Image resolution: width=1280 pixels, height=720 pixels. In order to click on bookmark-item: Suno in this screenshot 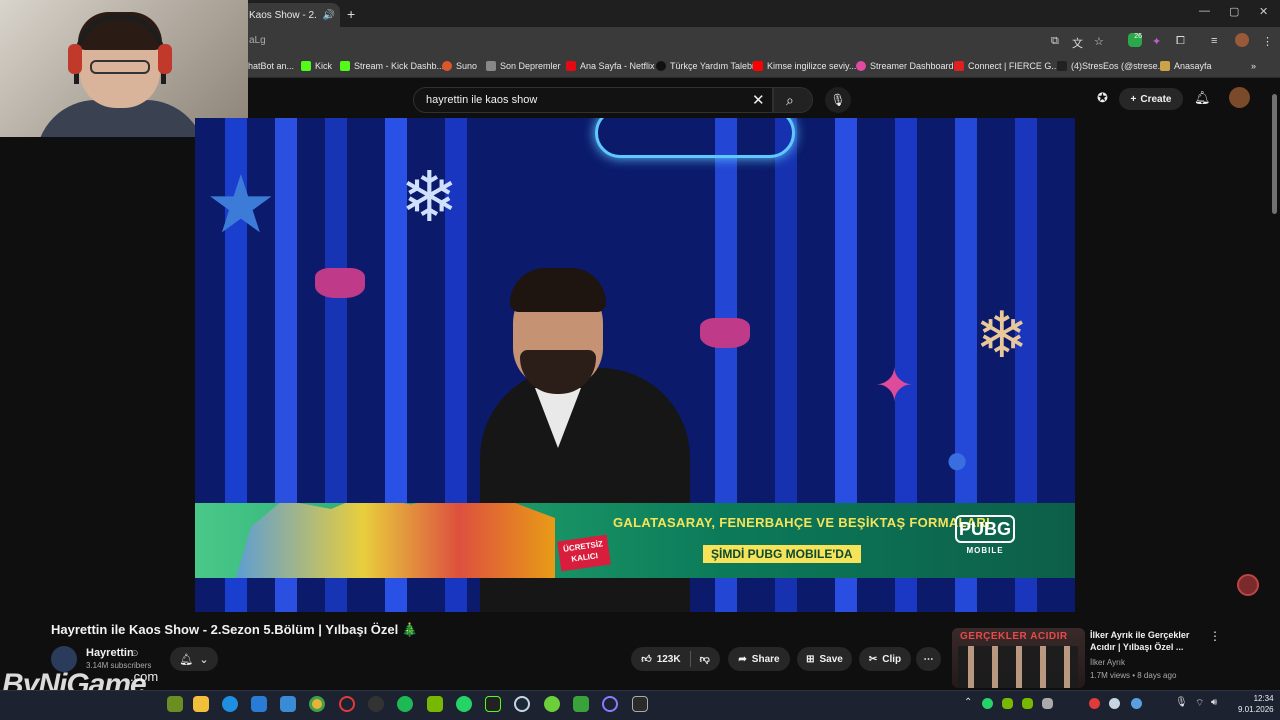, I will do `click(459, 66)`.